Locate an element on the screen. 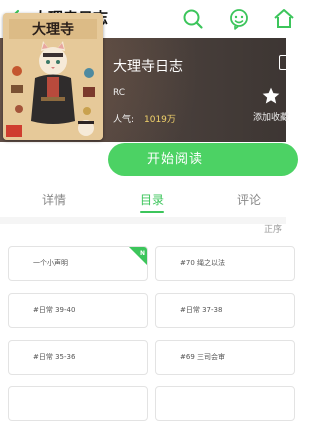 This screenshot has width=320, height=421. chapter-item: #70 绳之以法 is located at coordinates (225, 263).